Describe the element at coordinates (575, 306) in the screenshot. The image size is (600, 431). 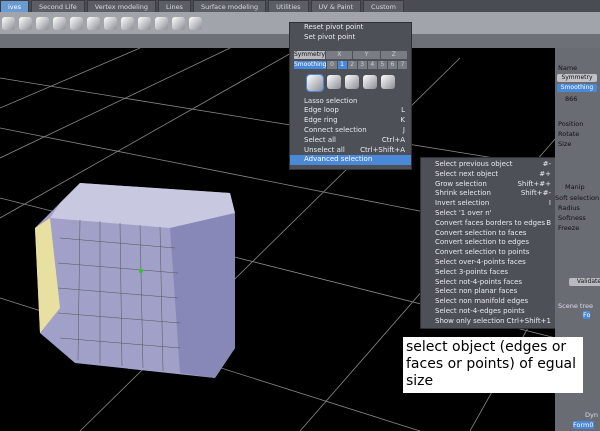
I see `scene-tree-label: Scene tree` at that location.